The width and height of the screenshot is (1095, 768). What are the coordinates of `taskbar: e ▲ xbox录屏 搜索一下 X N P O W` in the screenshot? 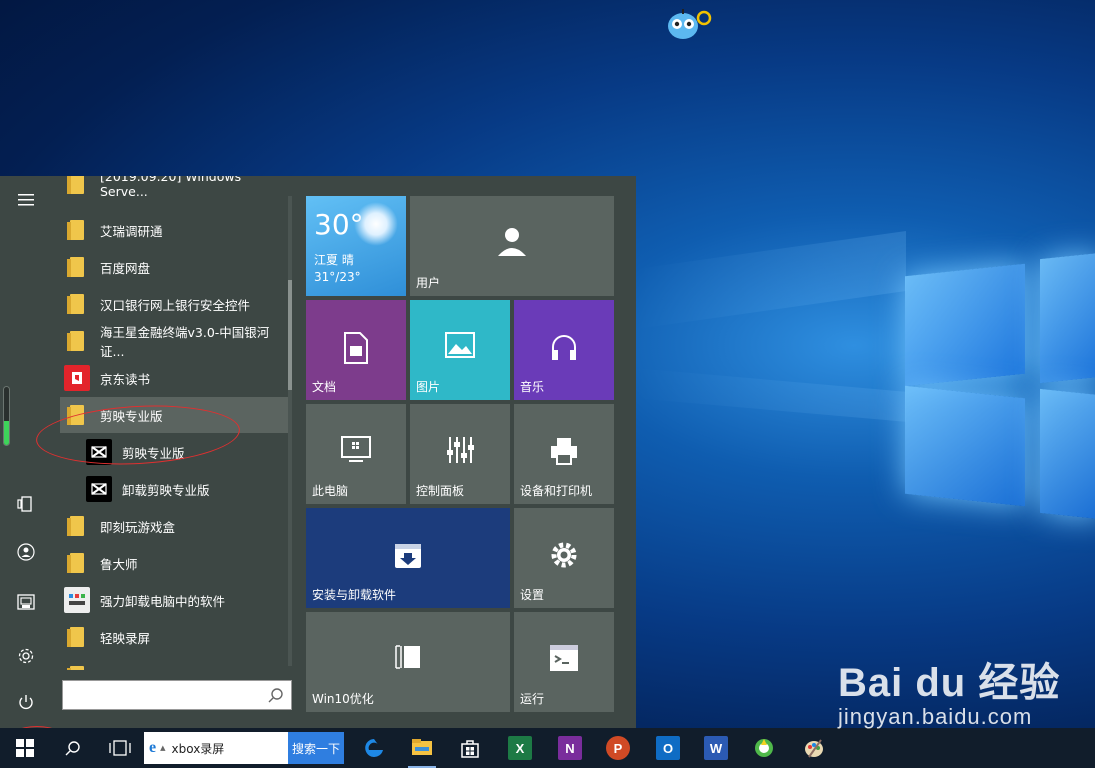 It's located at (547, 748).